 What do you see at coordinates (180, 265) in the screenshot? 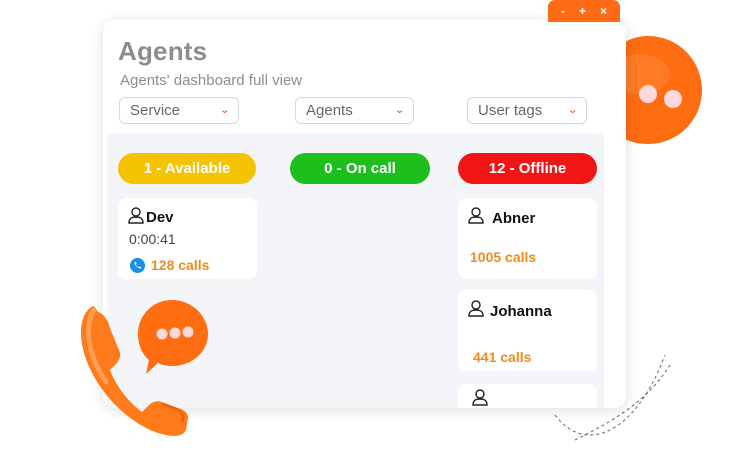
I see `agent-call-count: 128 calls` at bounding box center [180, 265].